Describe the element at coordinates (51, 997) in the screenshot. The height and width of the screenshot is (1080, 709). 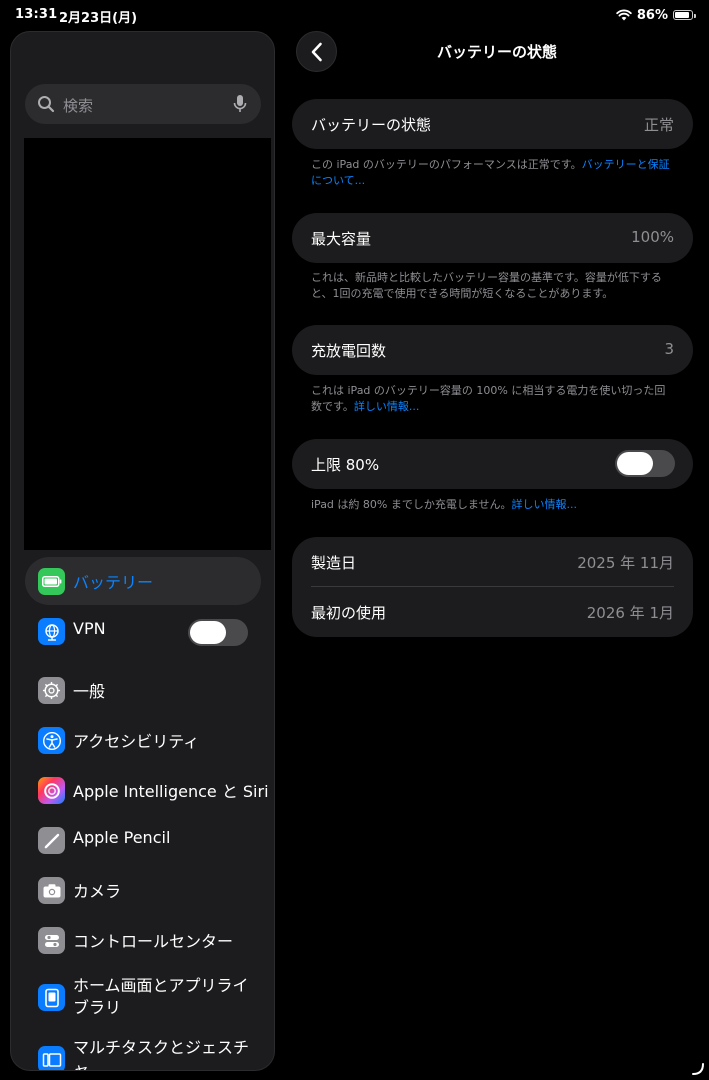
I see `home-screen-icon` at that location.